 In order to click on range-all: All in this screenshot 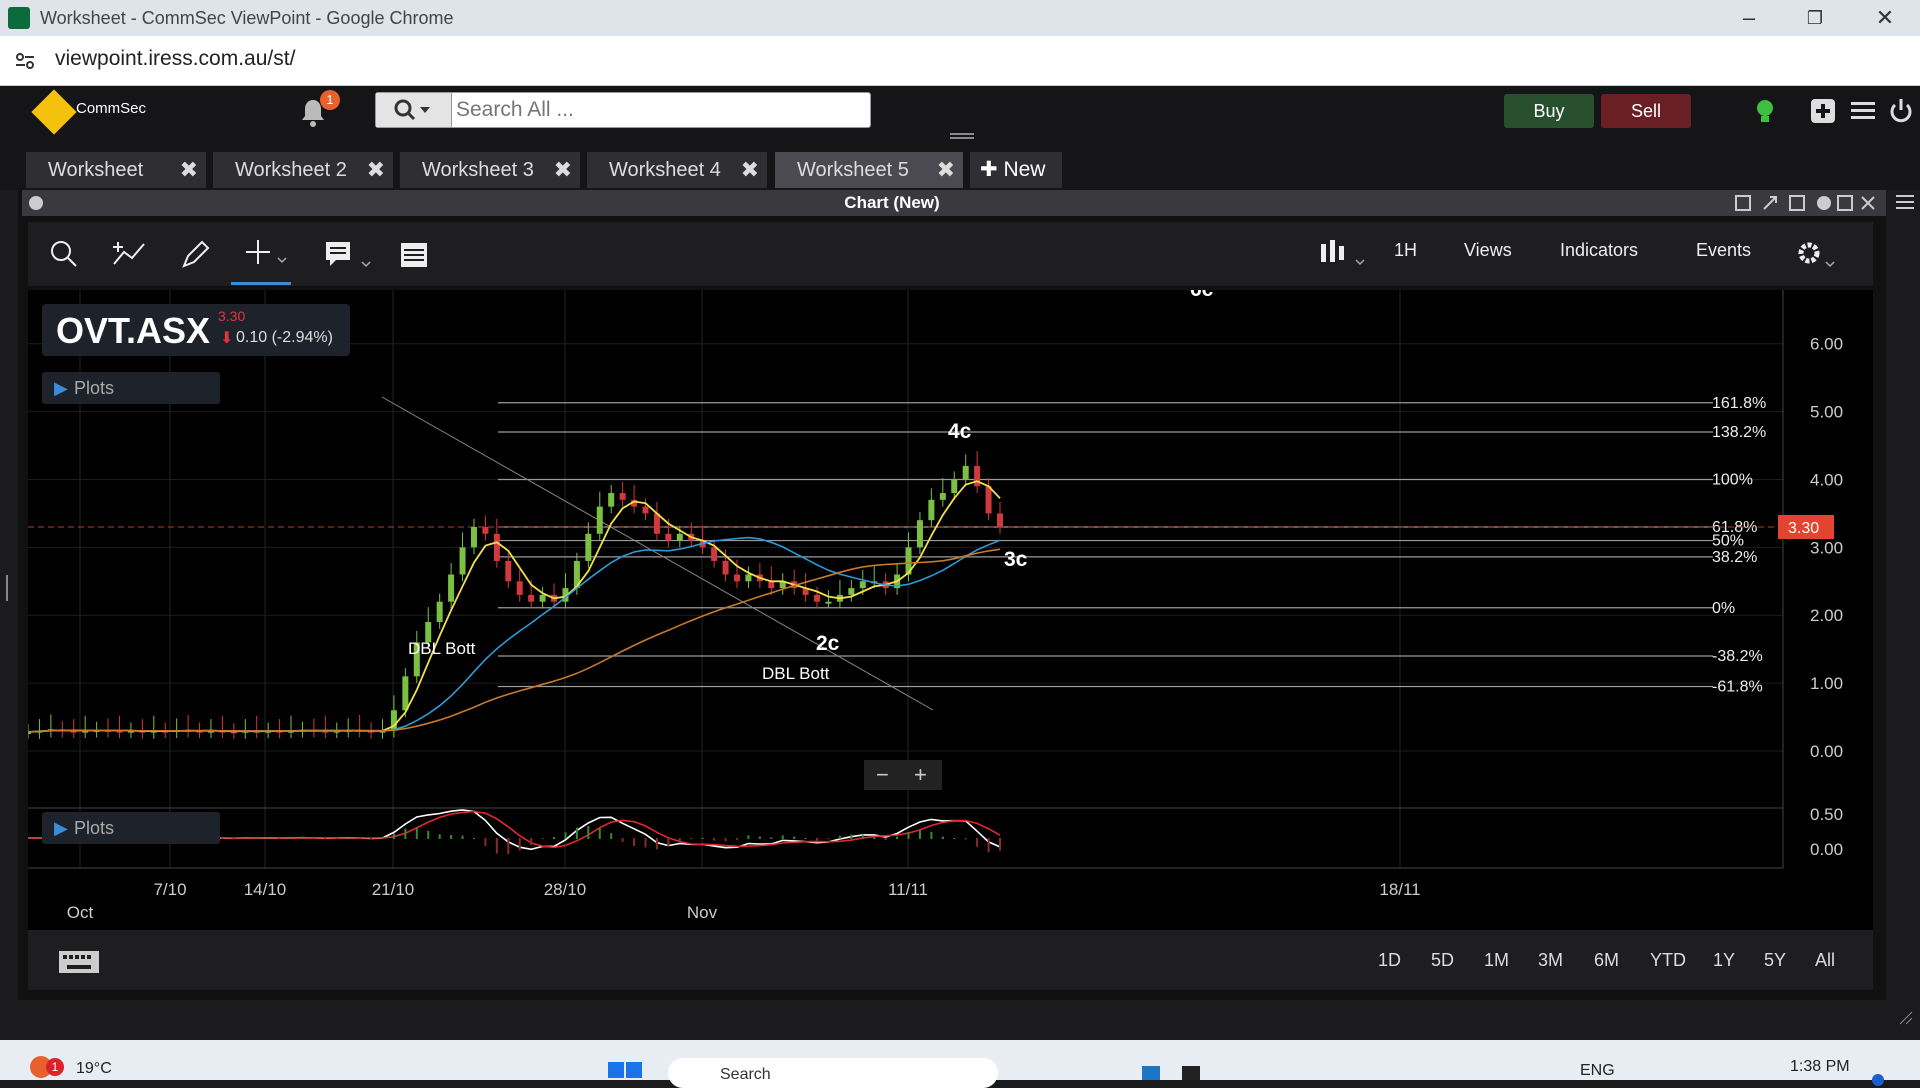, I will do `click(1825, 960)`.